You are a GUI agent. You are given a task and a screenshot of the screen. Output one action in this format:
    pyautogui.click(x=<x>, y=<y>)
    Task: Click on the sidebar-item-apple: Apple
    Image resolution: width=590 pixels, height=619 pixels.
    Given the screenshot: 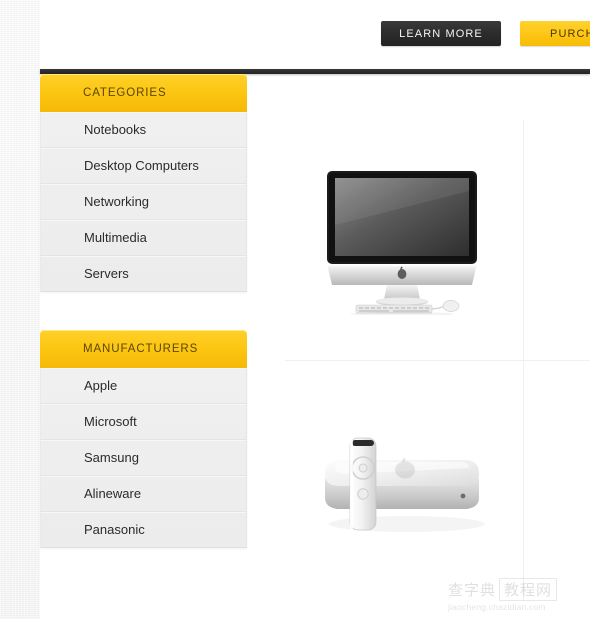 What is the action you would take?
    pyautogui.click(x=143, y=386)
    